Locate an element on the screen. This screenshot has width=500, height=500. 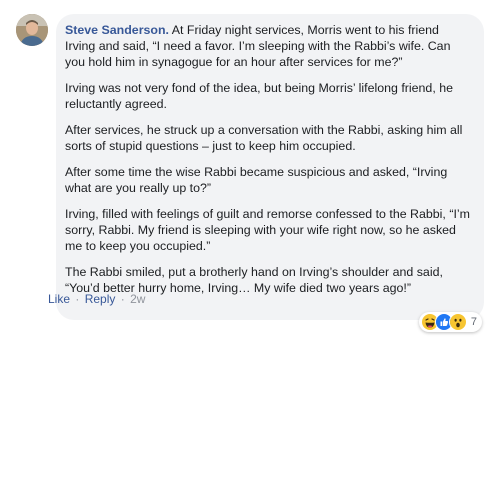
reaction-count: 7 is located at coordinates (473, 322).